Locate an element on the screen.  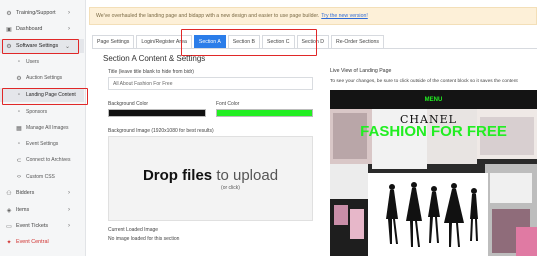
nav-label: Custom CSS is located at coordinates (40, 177).